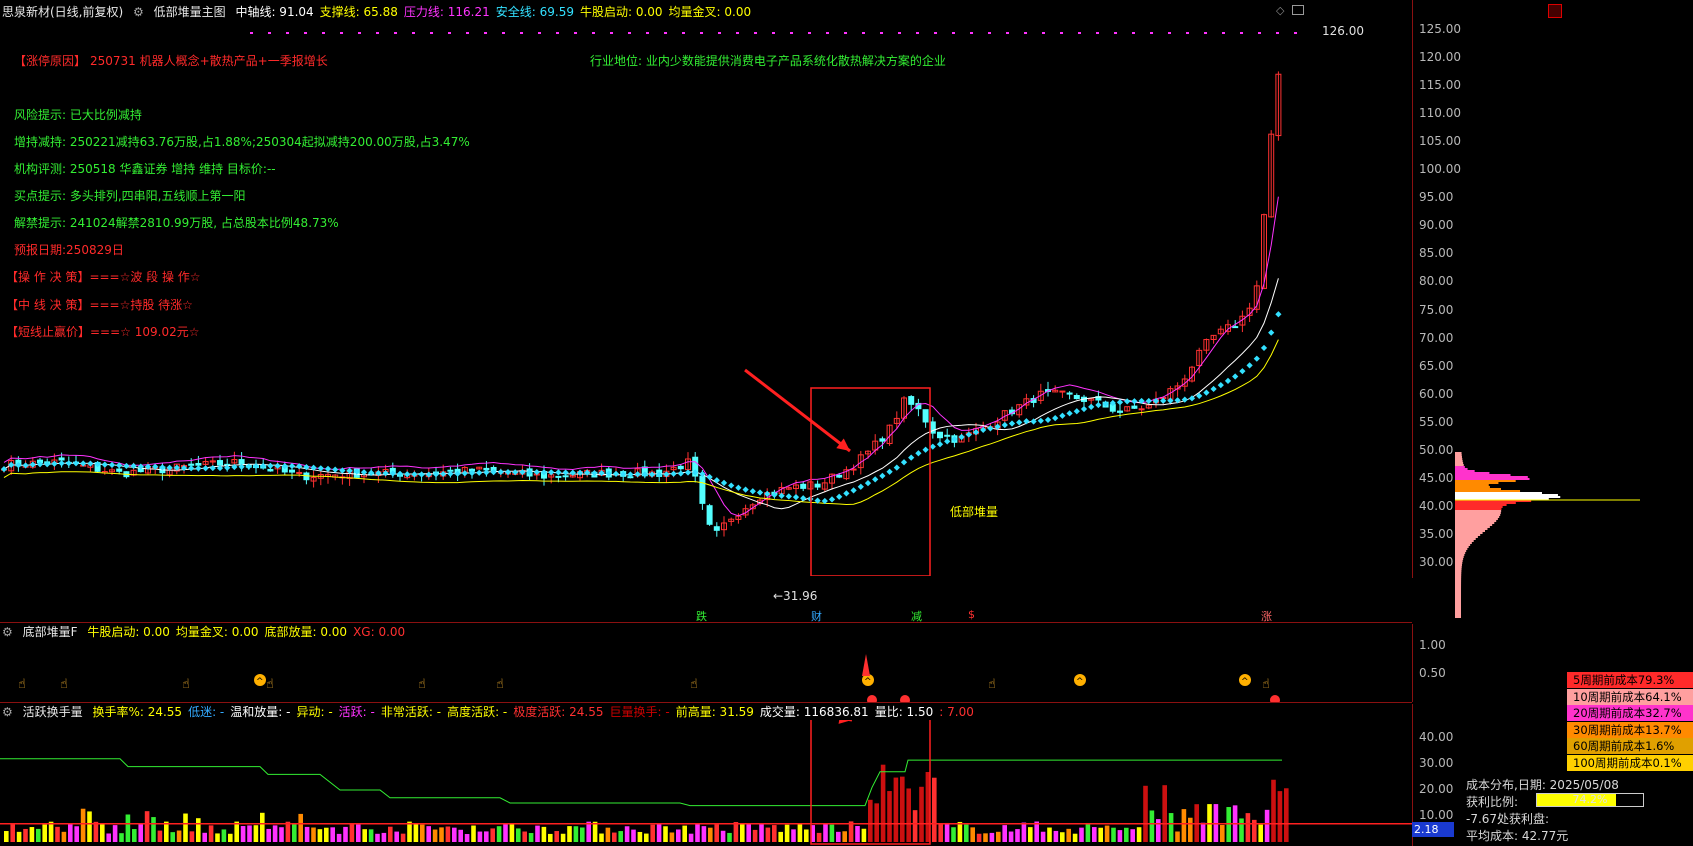 The width and height of the screenshot is (1693, 846). Describe the element at coordinates (706, 783) in the screenshot. I see `turnover-volume-chart` at that location.